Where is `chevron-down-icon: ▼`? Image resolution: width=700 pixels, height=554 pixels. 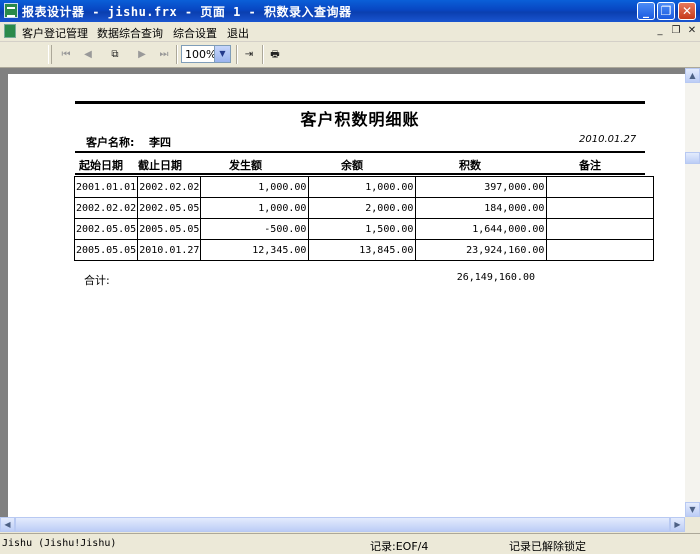 chevron-down-icon: ▼ is located at coordinates (222, 54).